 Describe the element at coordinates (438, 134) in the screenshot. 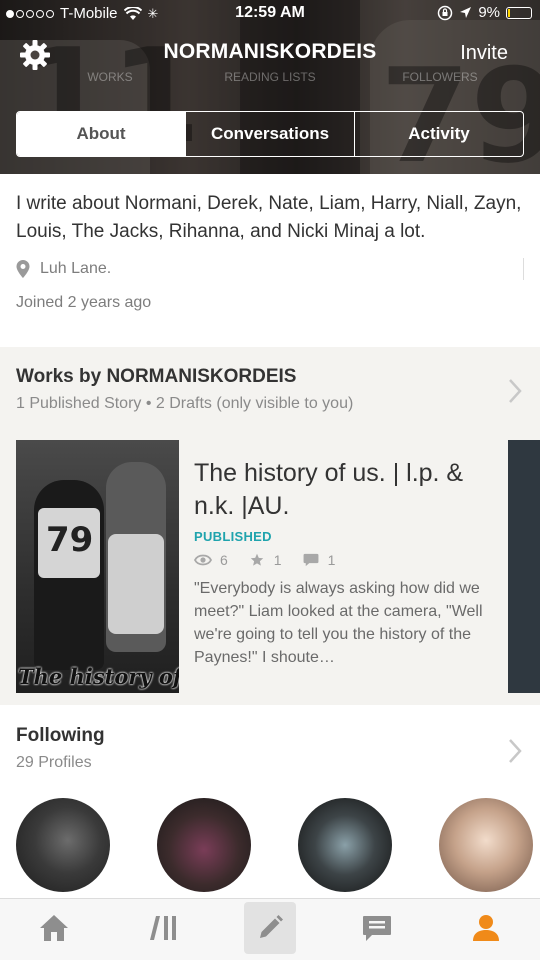

I see `tab-activity: Activity` at that location.